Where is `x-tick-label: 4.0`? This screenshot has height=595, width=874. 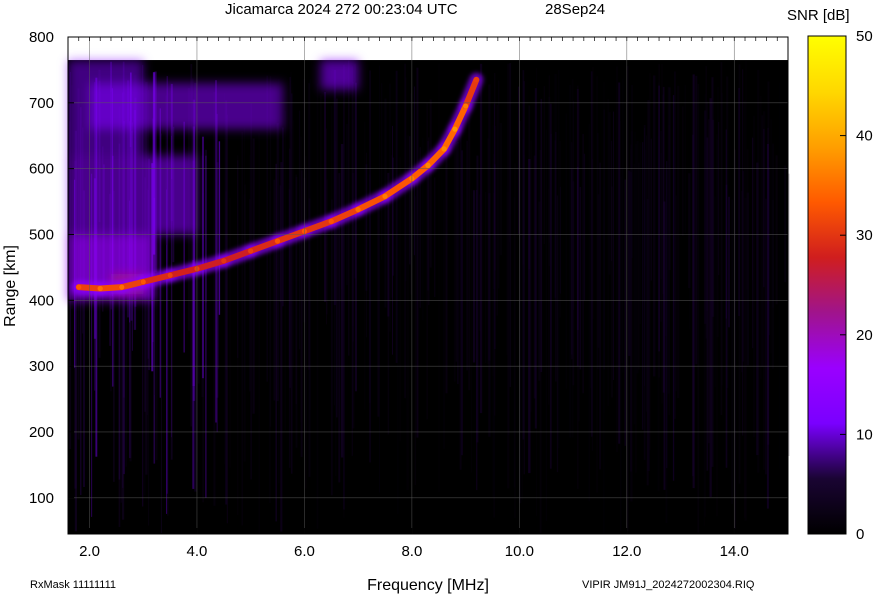
x-tick-label: 4.0 is located at coordinates (197, 551).